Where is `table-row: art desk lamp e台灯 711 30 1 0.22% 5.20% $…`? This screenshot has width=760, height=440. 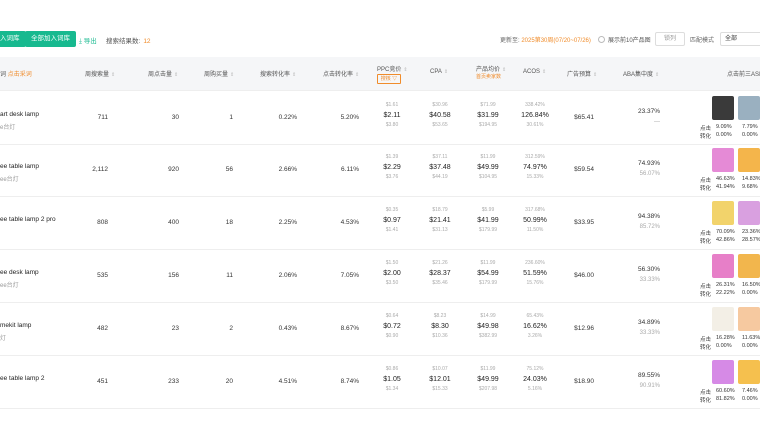
table-row: art desk lamp e台灯 711 30 1 0.22% 5.20% $… is located at coordinates (380, 118).